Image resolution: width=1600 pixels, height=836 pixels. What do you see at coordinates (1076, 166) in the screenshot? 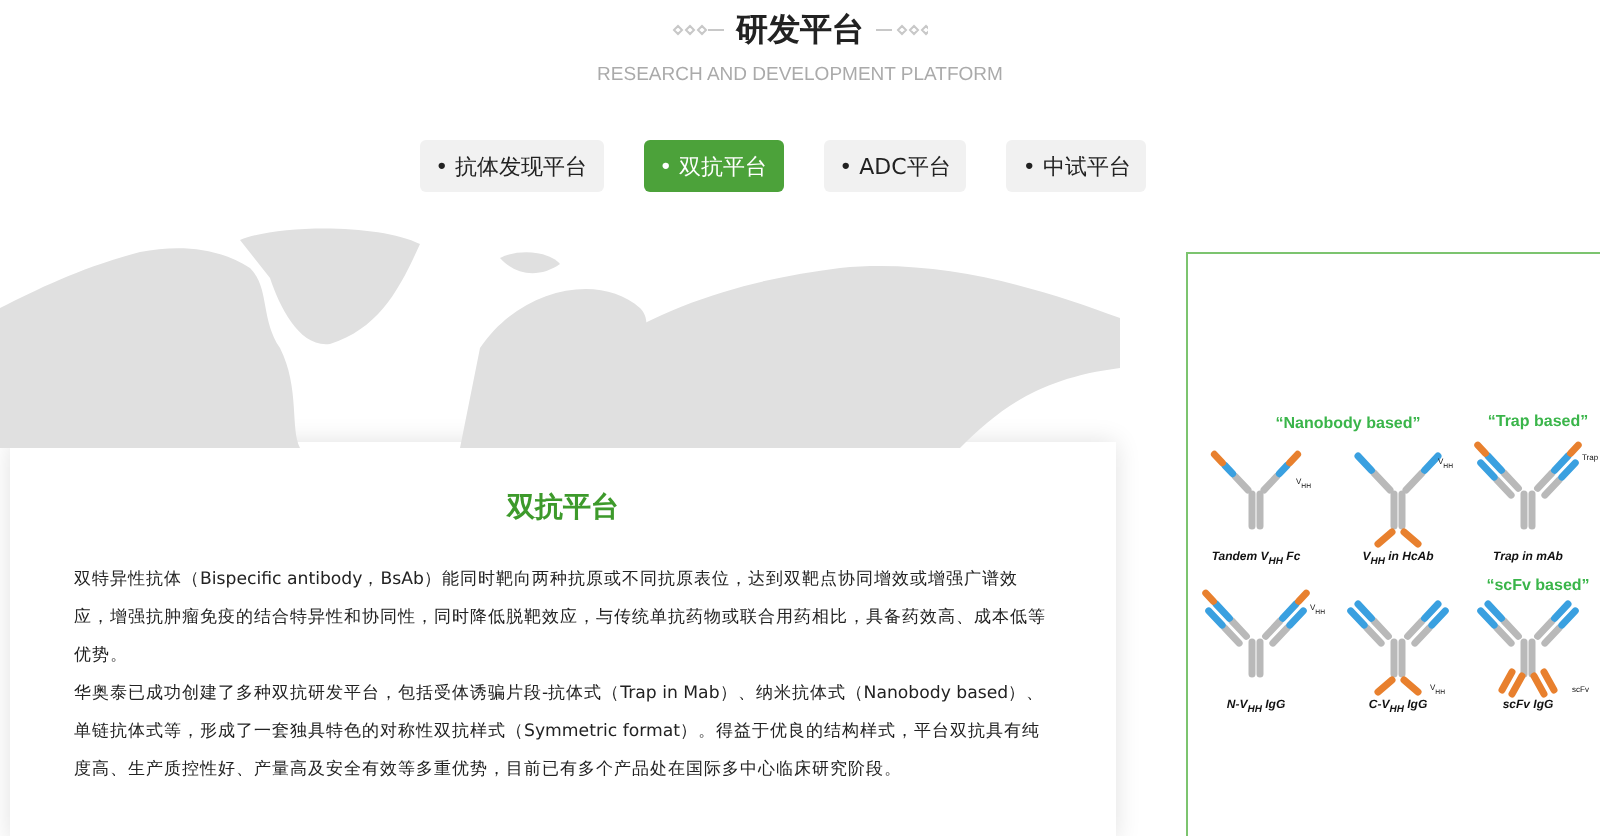
I see `platform-tab: • 中试平台` at bounding box center [1076, 166].